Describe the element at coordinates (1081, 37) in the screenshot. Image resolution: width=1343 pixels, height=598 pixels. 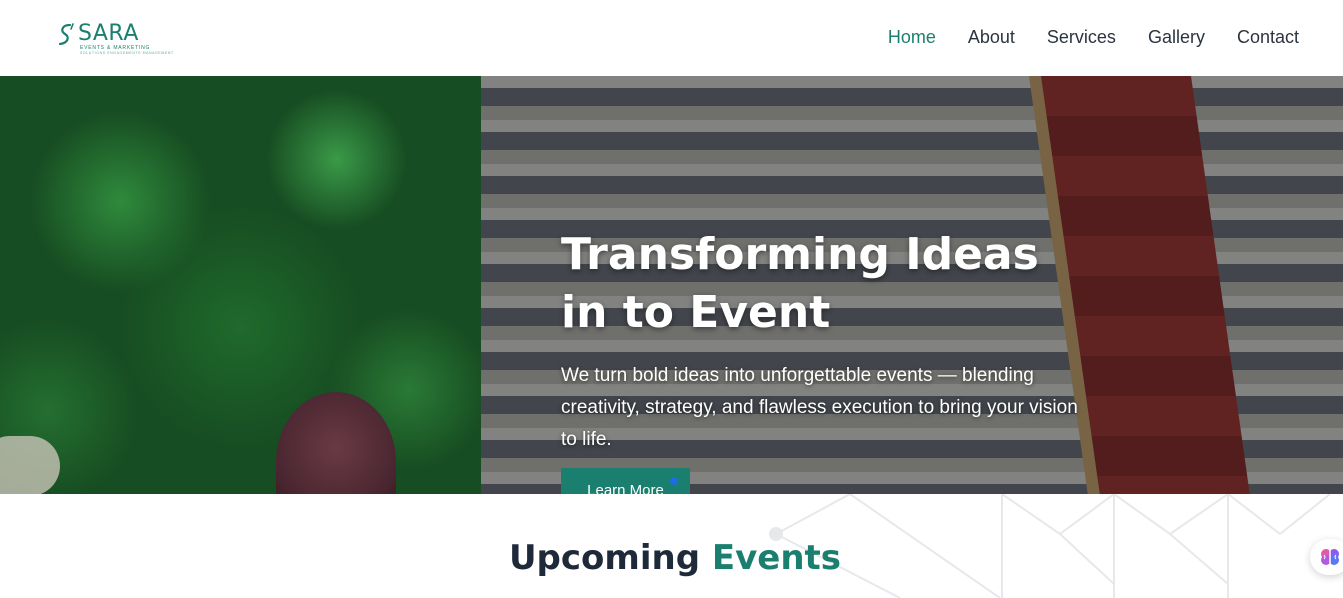
I see `nav-services: Services` at that location.